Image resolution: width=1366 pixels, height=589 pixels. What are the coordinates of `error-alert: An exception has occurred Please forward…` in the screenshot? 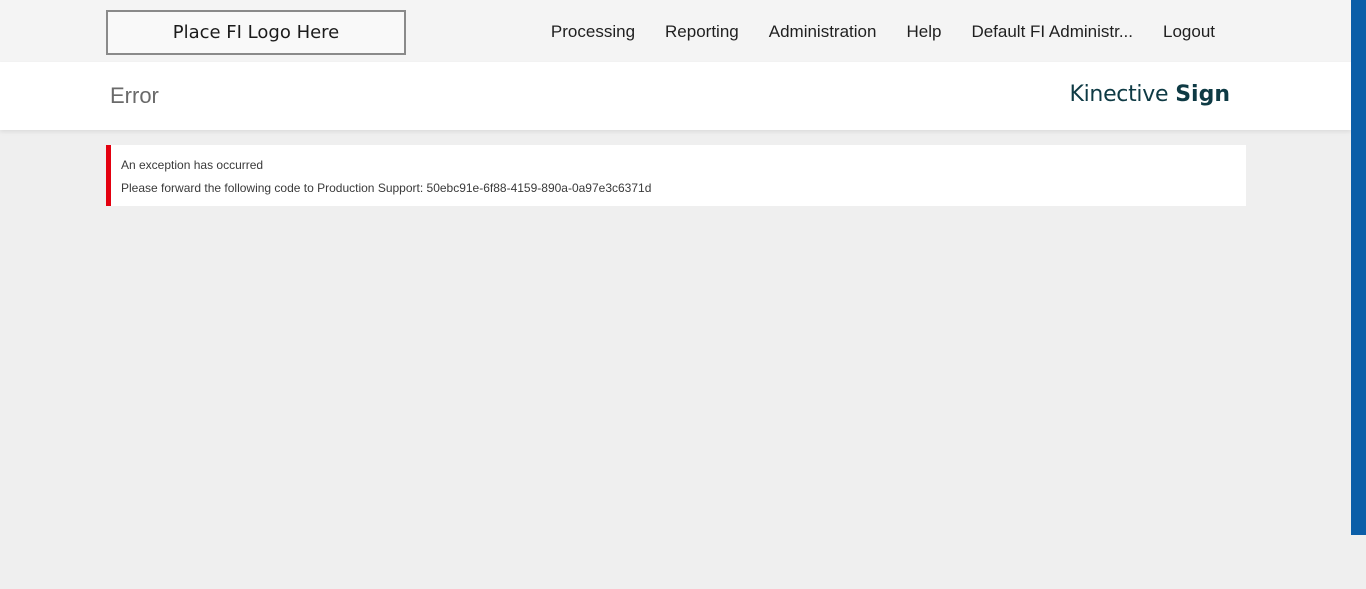 It's located at (676, 175).